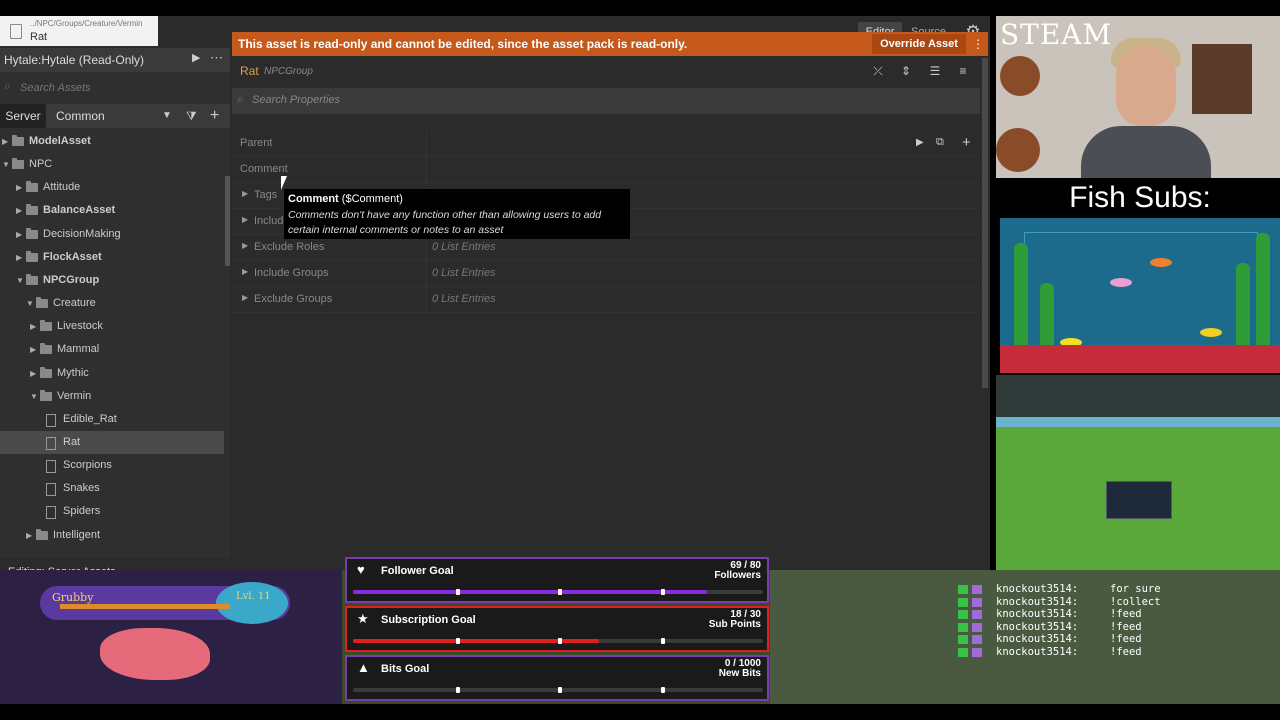  Describe the element at coordinates (1146, 86) in the screenshot. I see `streamer-face` at that location.